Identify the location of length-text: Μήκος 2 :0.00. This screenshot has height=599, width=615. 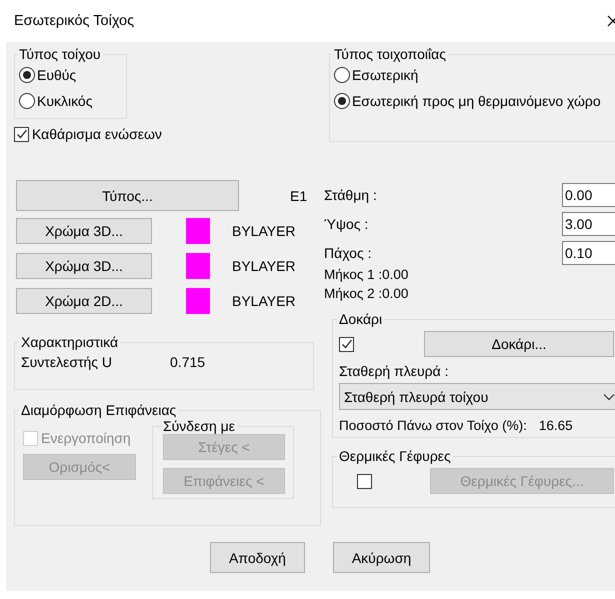
(367, 294).